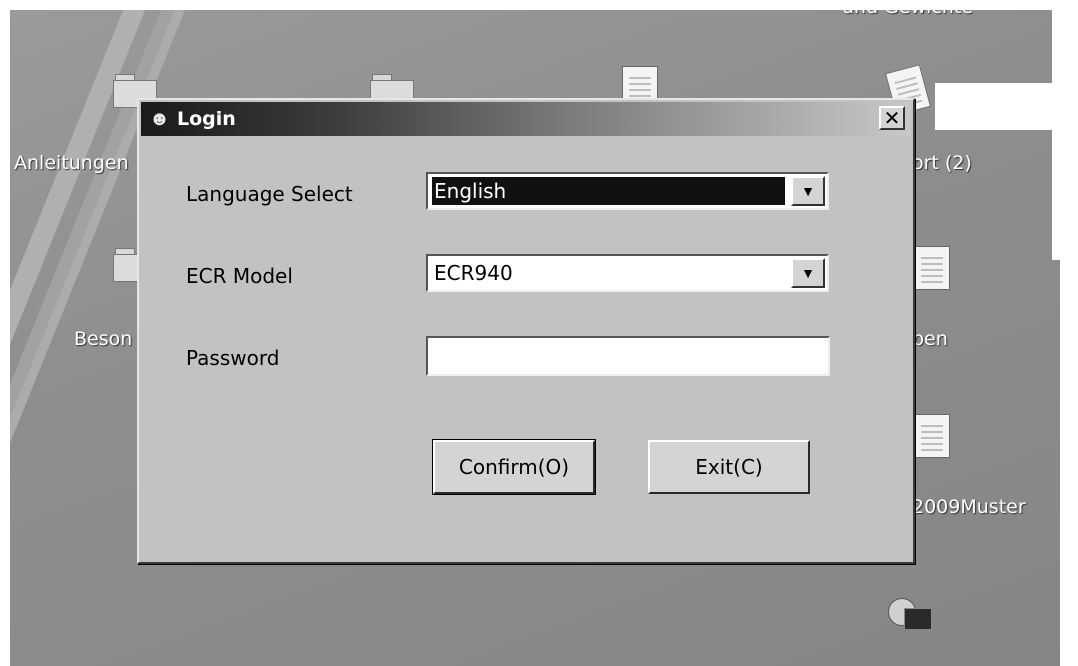  Describe the element at coordinates (160, 119) in the screenshot. I see `user-lock-icon: ☻` at that location.